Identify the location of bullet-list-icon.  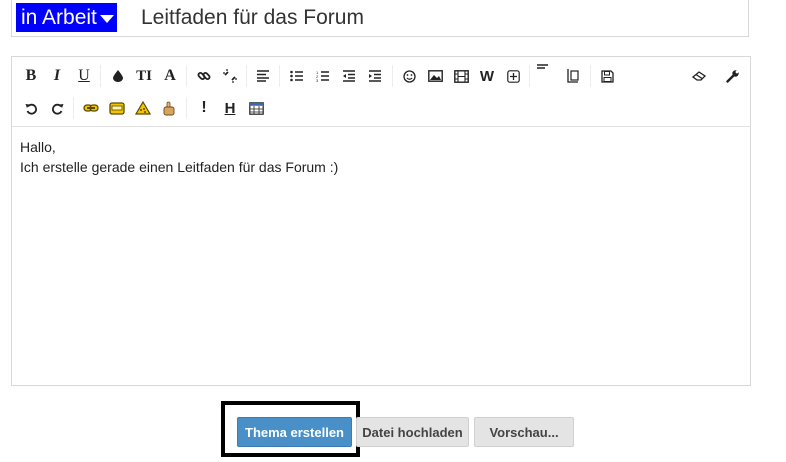
(296, 76).